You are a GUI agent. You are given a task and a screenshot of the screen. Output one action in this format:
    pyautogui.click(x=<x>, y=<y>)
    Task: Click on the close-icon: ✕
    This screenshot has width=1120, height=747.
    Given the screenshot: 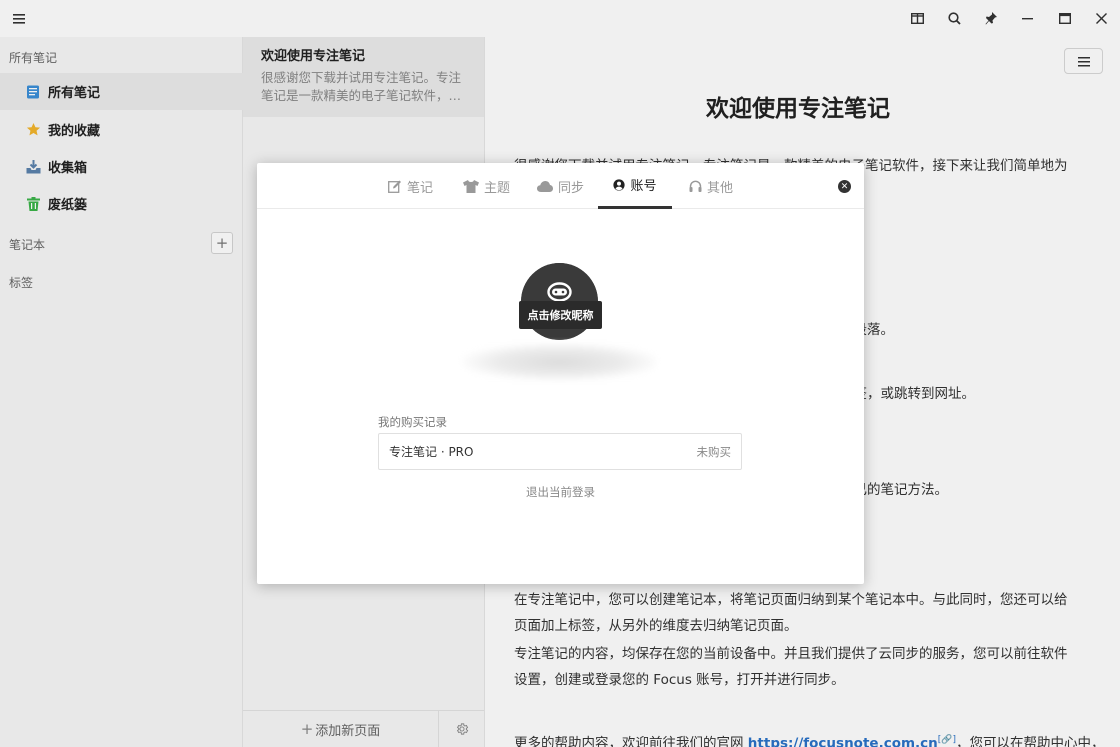 What is the action you would take?
    pyautogui.click(x=844, y=186)
    